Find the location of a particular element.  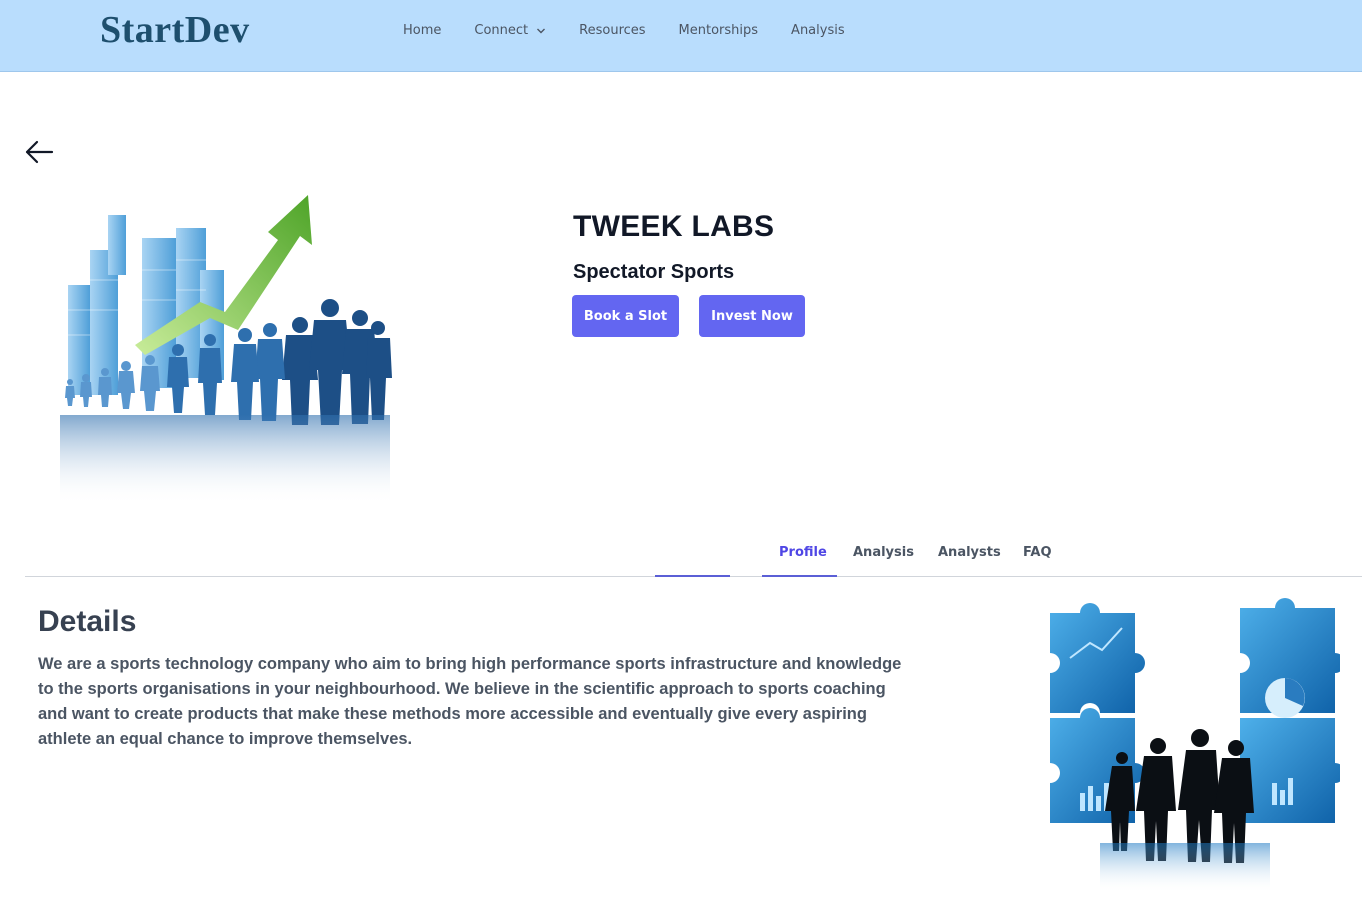

business-growth-illustration is located at coordinates (226, 350).